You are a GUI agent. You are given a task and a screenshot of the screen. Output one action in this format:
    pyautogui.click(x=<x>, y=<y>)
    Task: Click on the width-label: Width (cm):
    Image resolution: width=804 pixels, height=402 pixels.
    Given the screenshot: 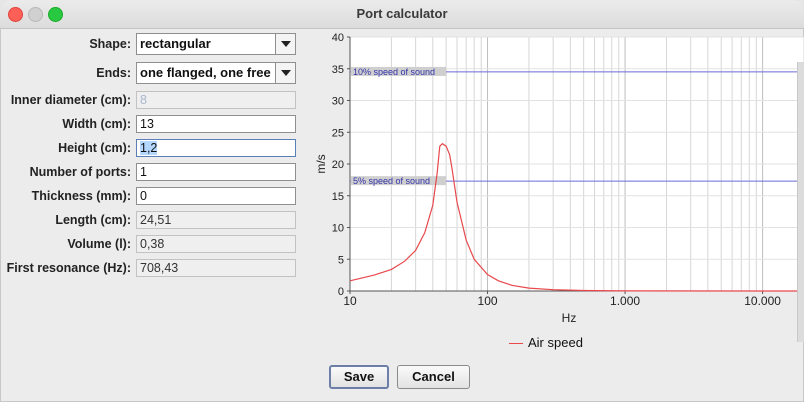 What is the action you would take?
    pyautogui.click(x=96, y=124)
    